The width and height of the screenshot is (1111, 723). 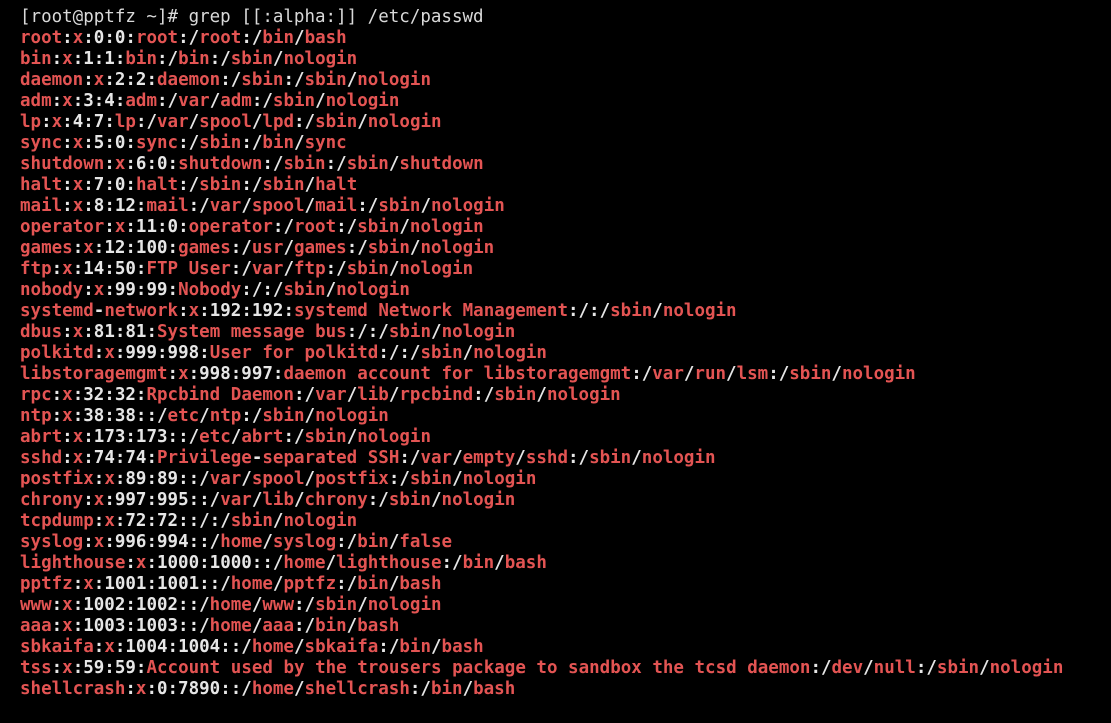 What do you see at coordinates (389, 563) in the screenshot?
I see `grep-match: lighthouse` at bounding box center [389, 563].